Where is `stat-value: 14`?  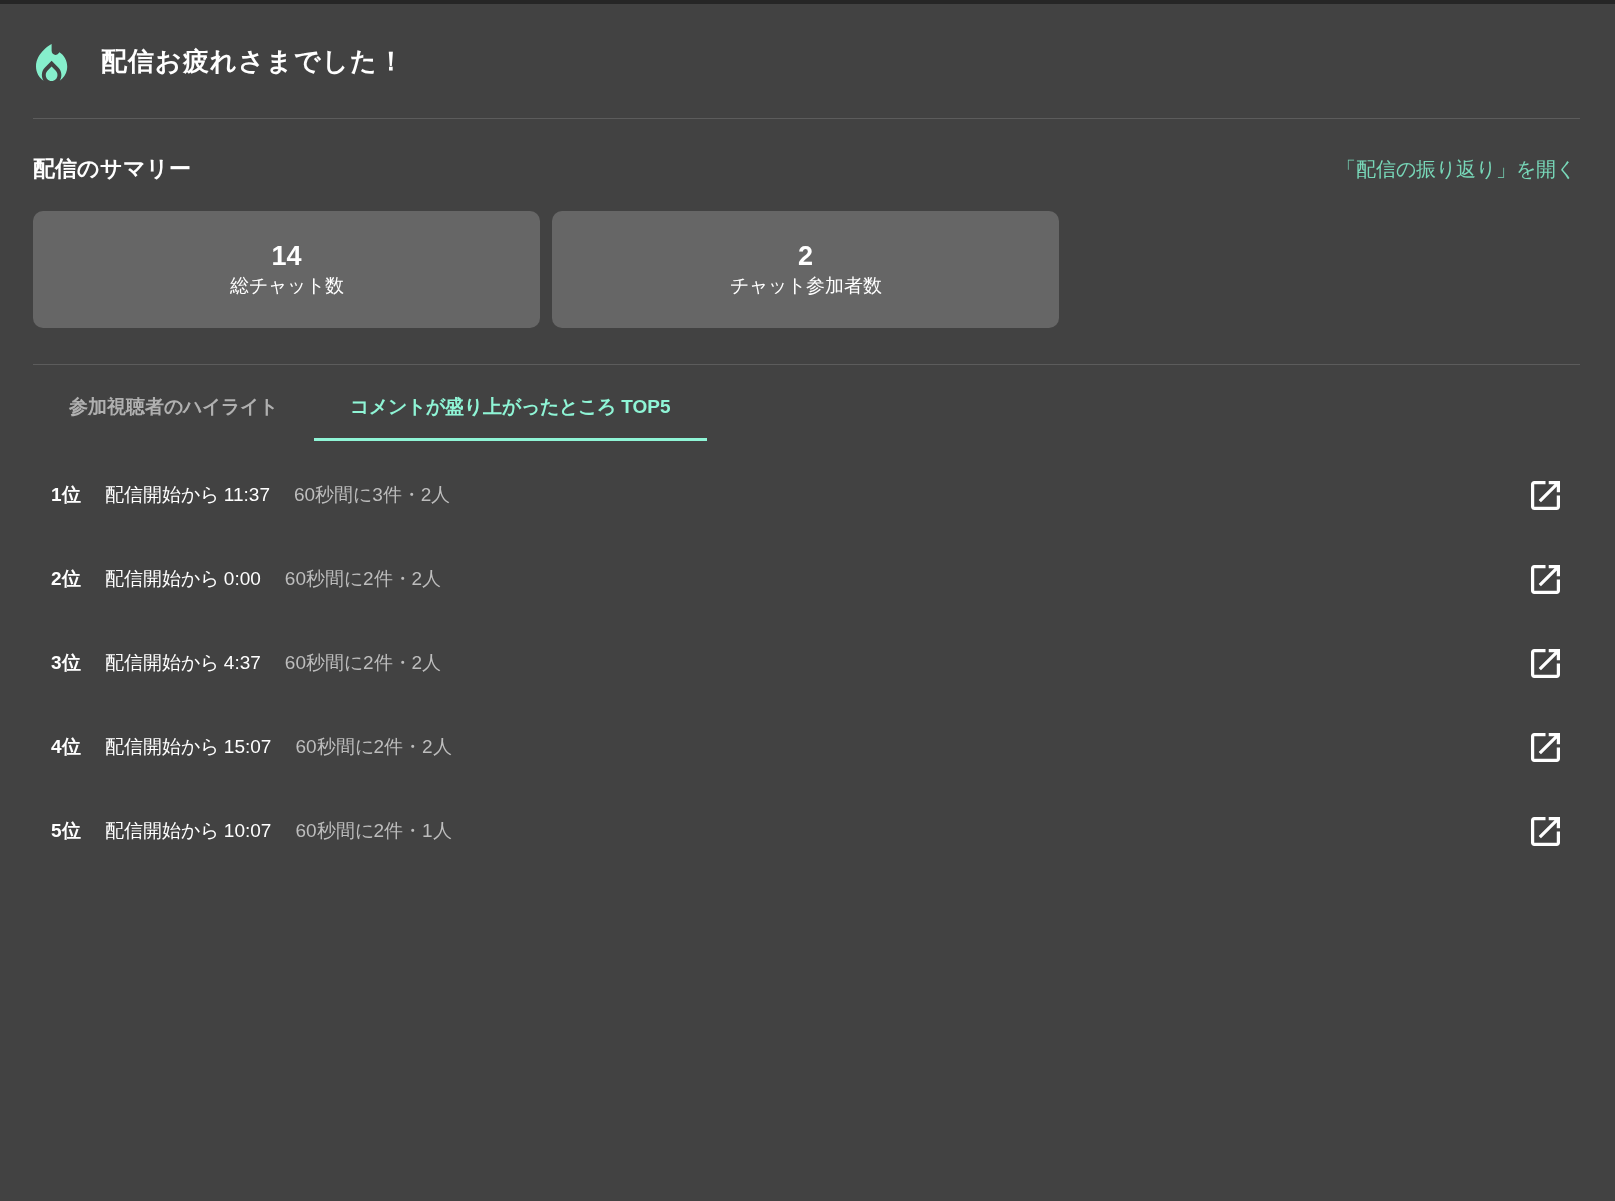 stat-value: 14 is located at coordinates (286, 255).